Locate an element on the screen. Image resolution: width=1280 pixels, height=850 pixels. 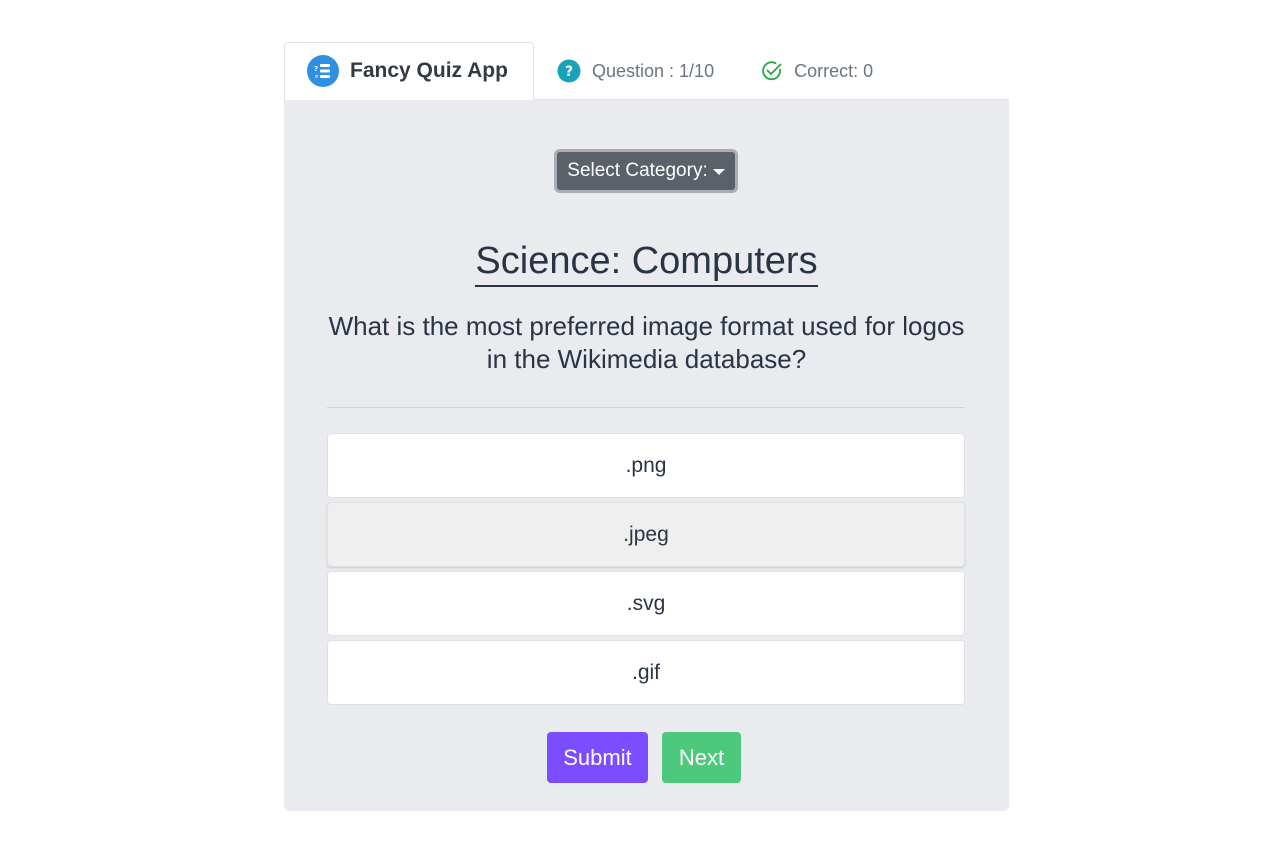
answer-option-gif: .gif is located at coordinates (646, 672).